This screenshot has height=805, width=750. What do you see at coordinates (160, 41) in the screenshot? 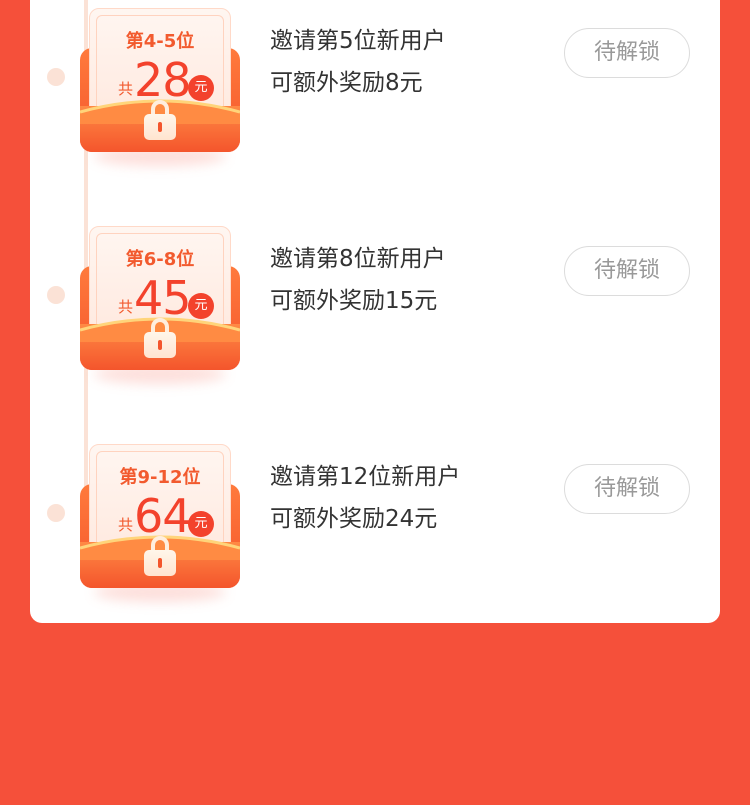
I see `reward-range-label: 第4-5位` at bounding box center [160, 41].